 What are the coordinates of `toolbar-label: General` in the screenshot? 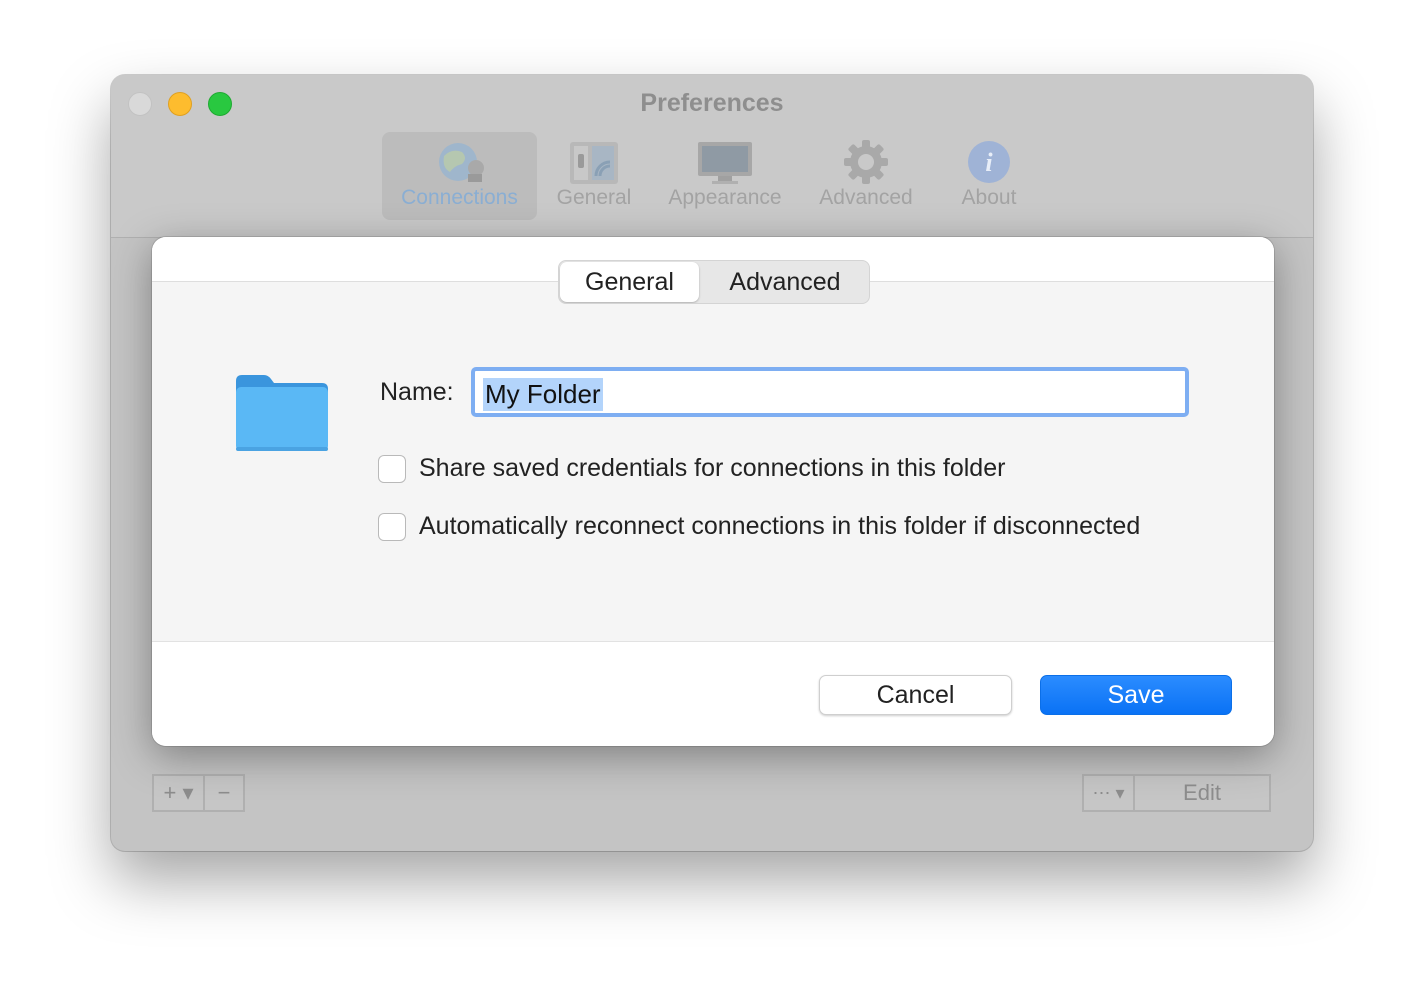 It's located at (594, 197).